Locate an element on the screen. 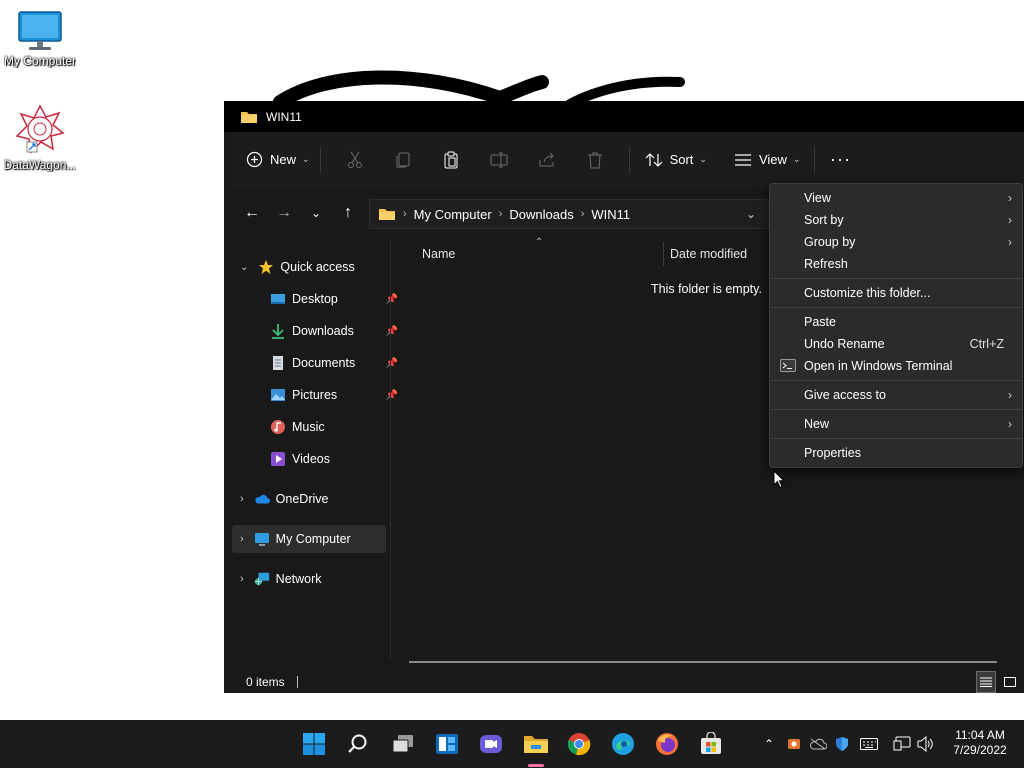 The height and width of the screenshot is (768, 1024). recent-locations-button: ⌄ is located at coordinates (316, 213).